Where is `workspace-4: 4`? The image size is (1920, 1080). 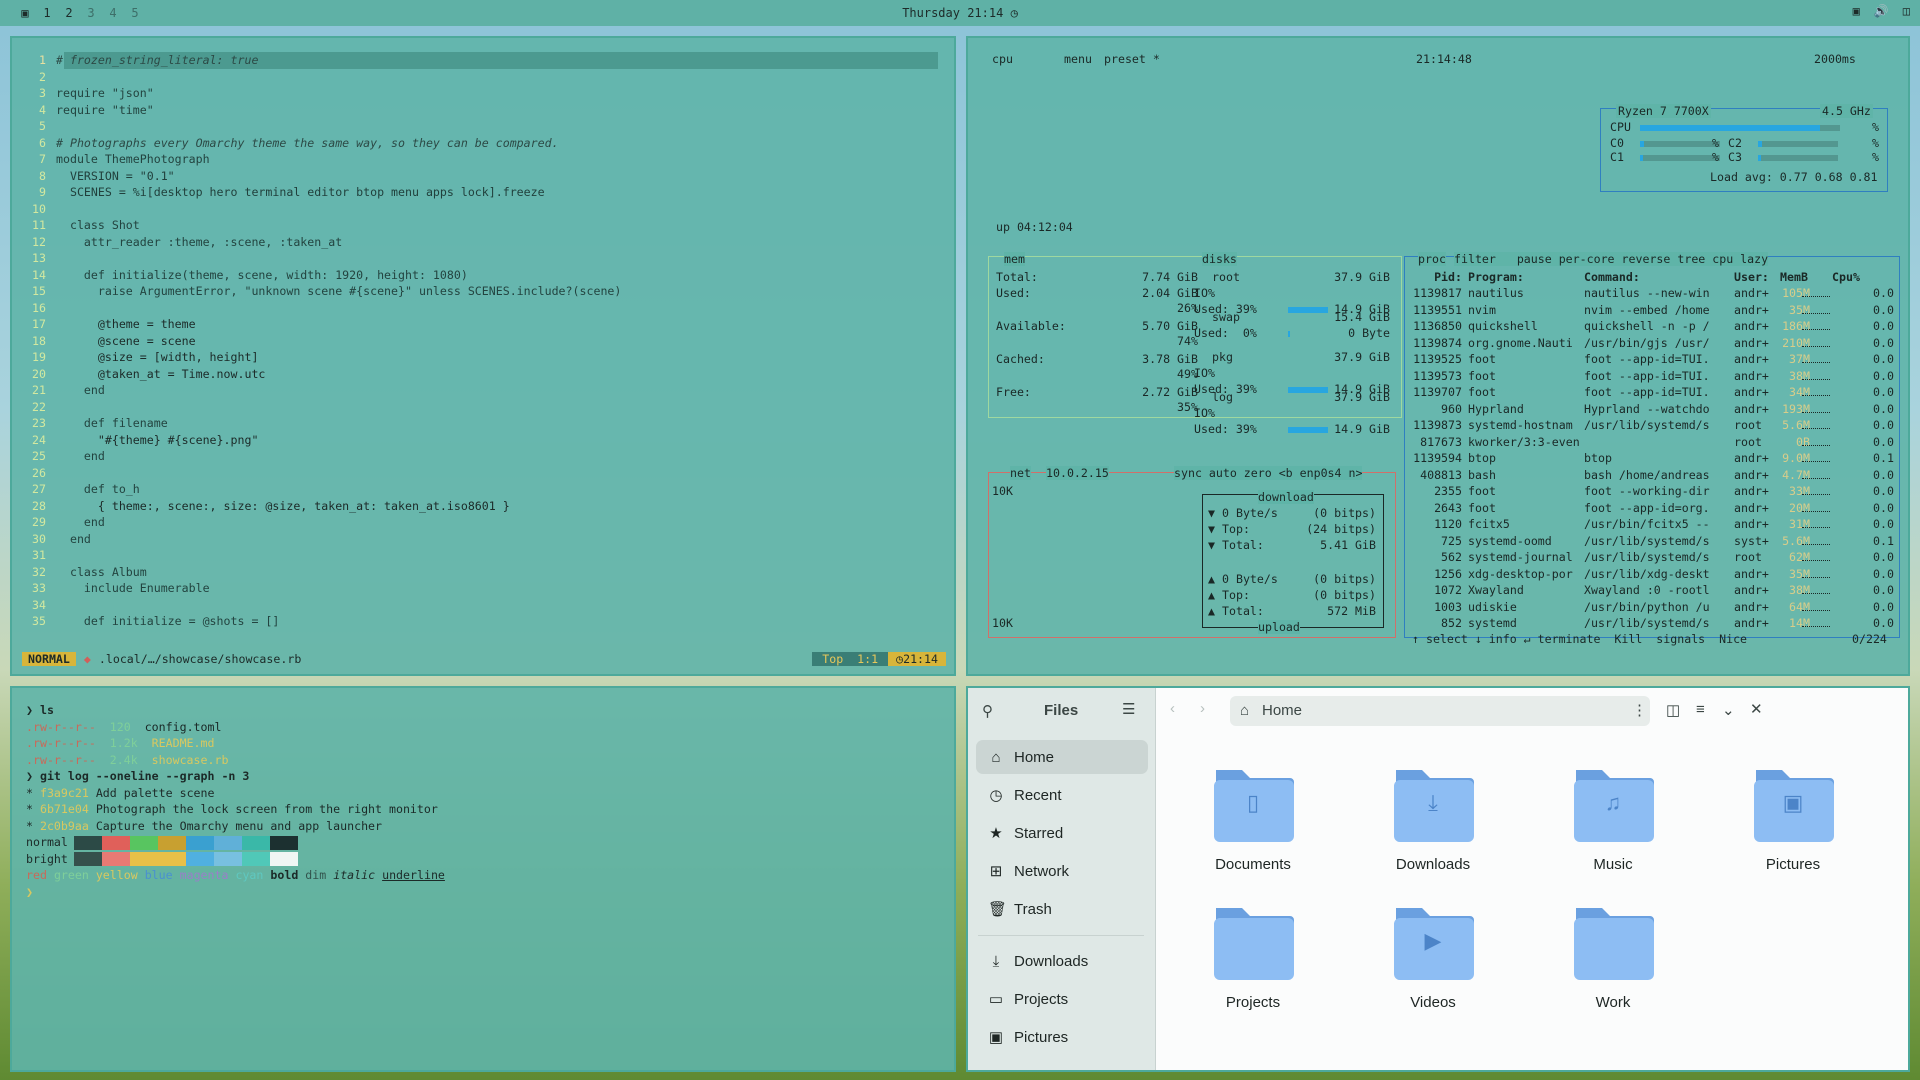
workspace-4: 4 is located at coordinates (113, 13).